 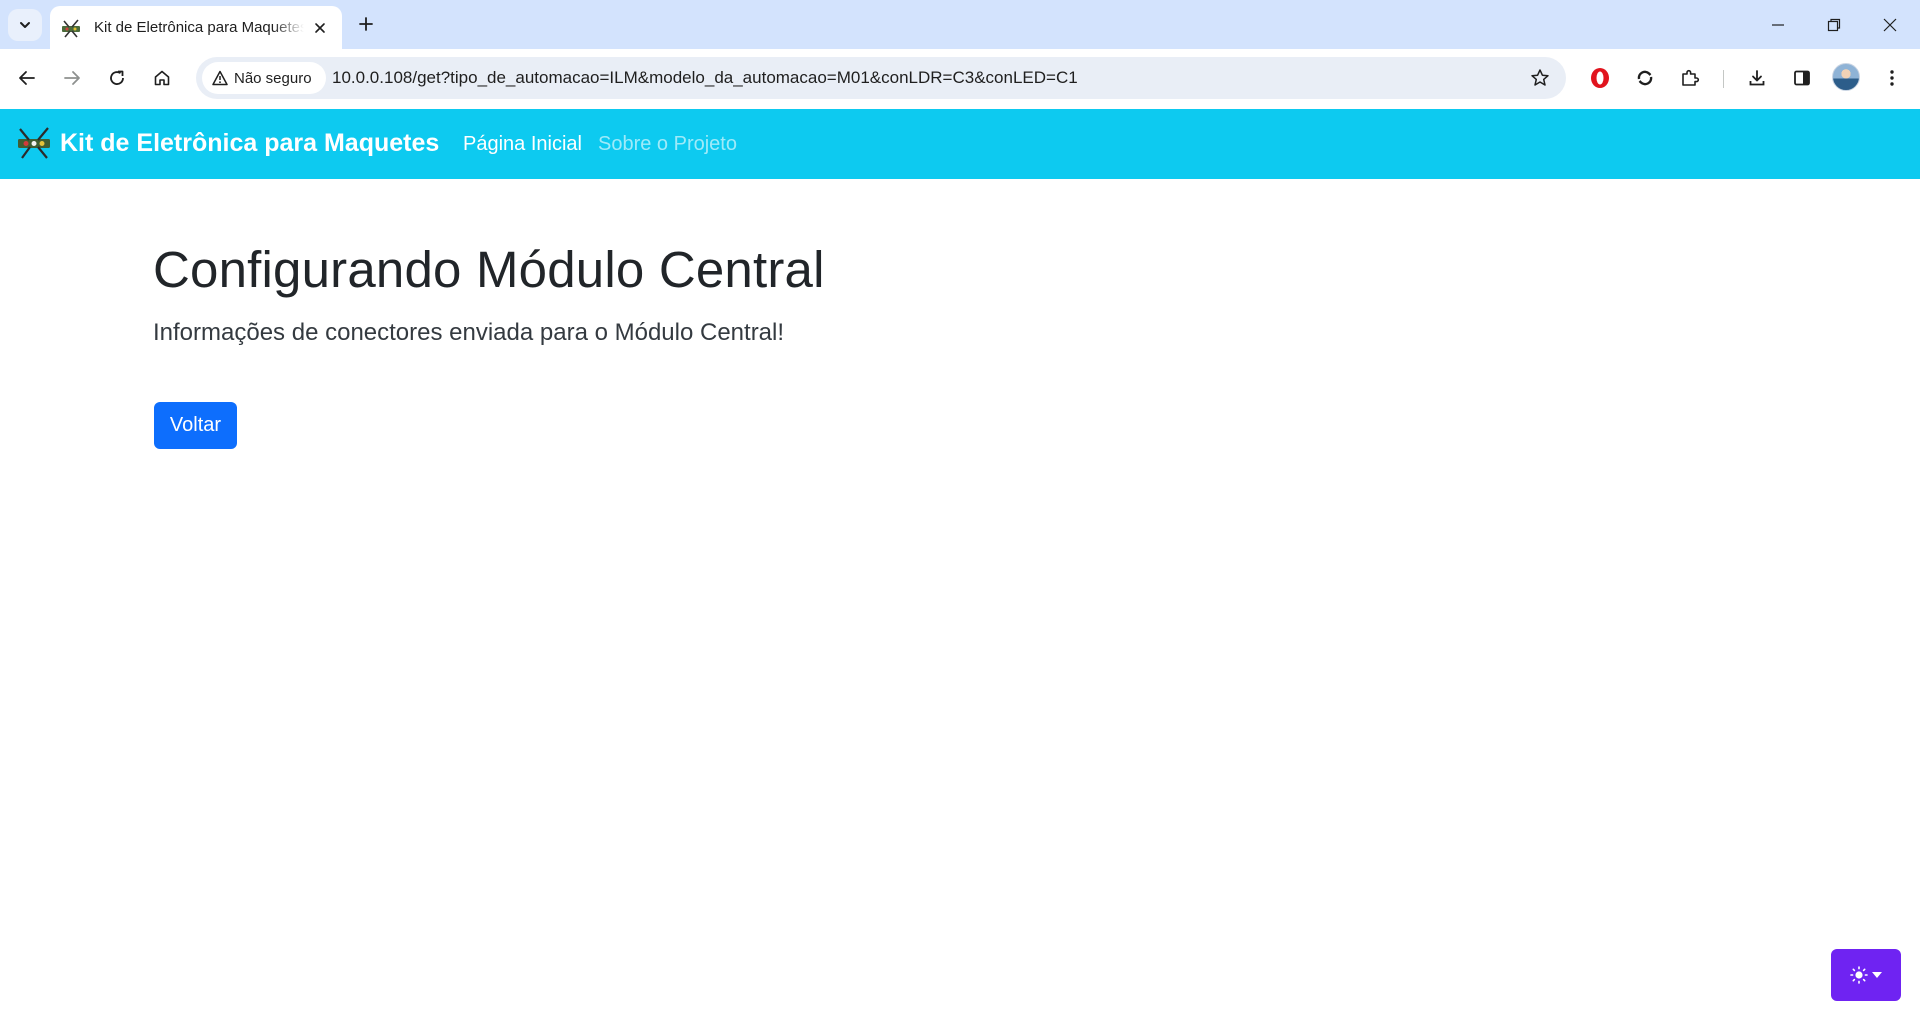 I want to click on opera-extension-icon, so click(x=1600, y=78).